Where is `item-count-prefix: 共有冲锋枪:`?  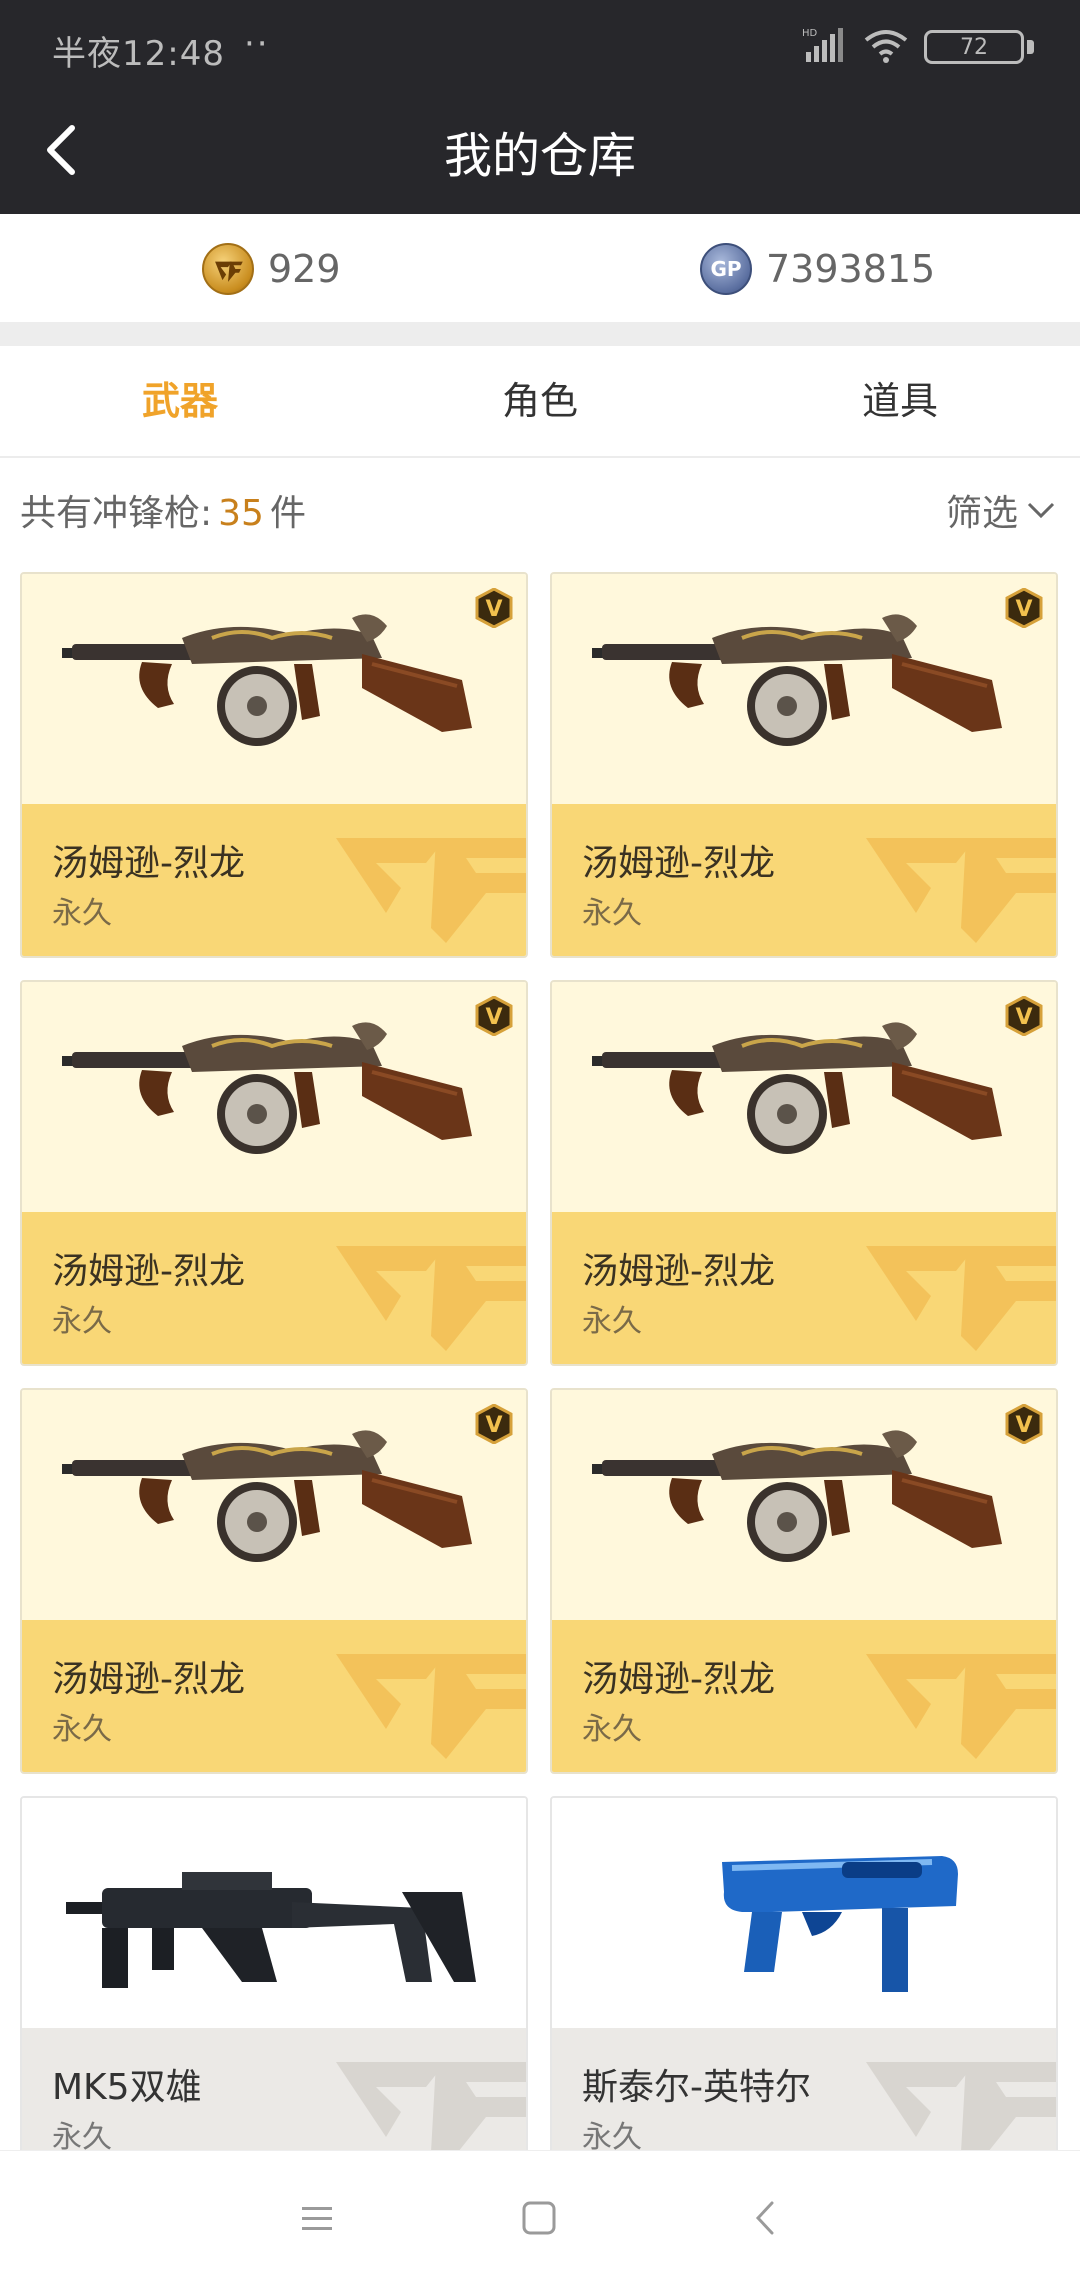 item-count-prefix: 共有冲锋枪: is located at coordinates (116, 513).